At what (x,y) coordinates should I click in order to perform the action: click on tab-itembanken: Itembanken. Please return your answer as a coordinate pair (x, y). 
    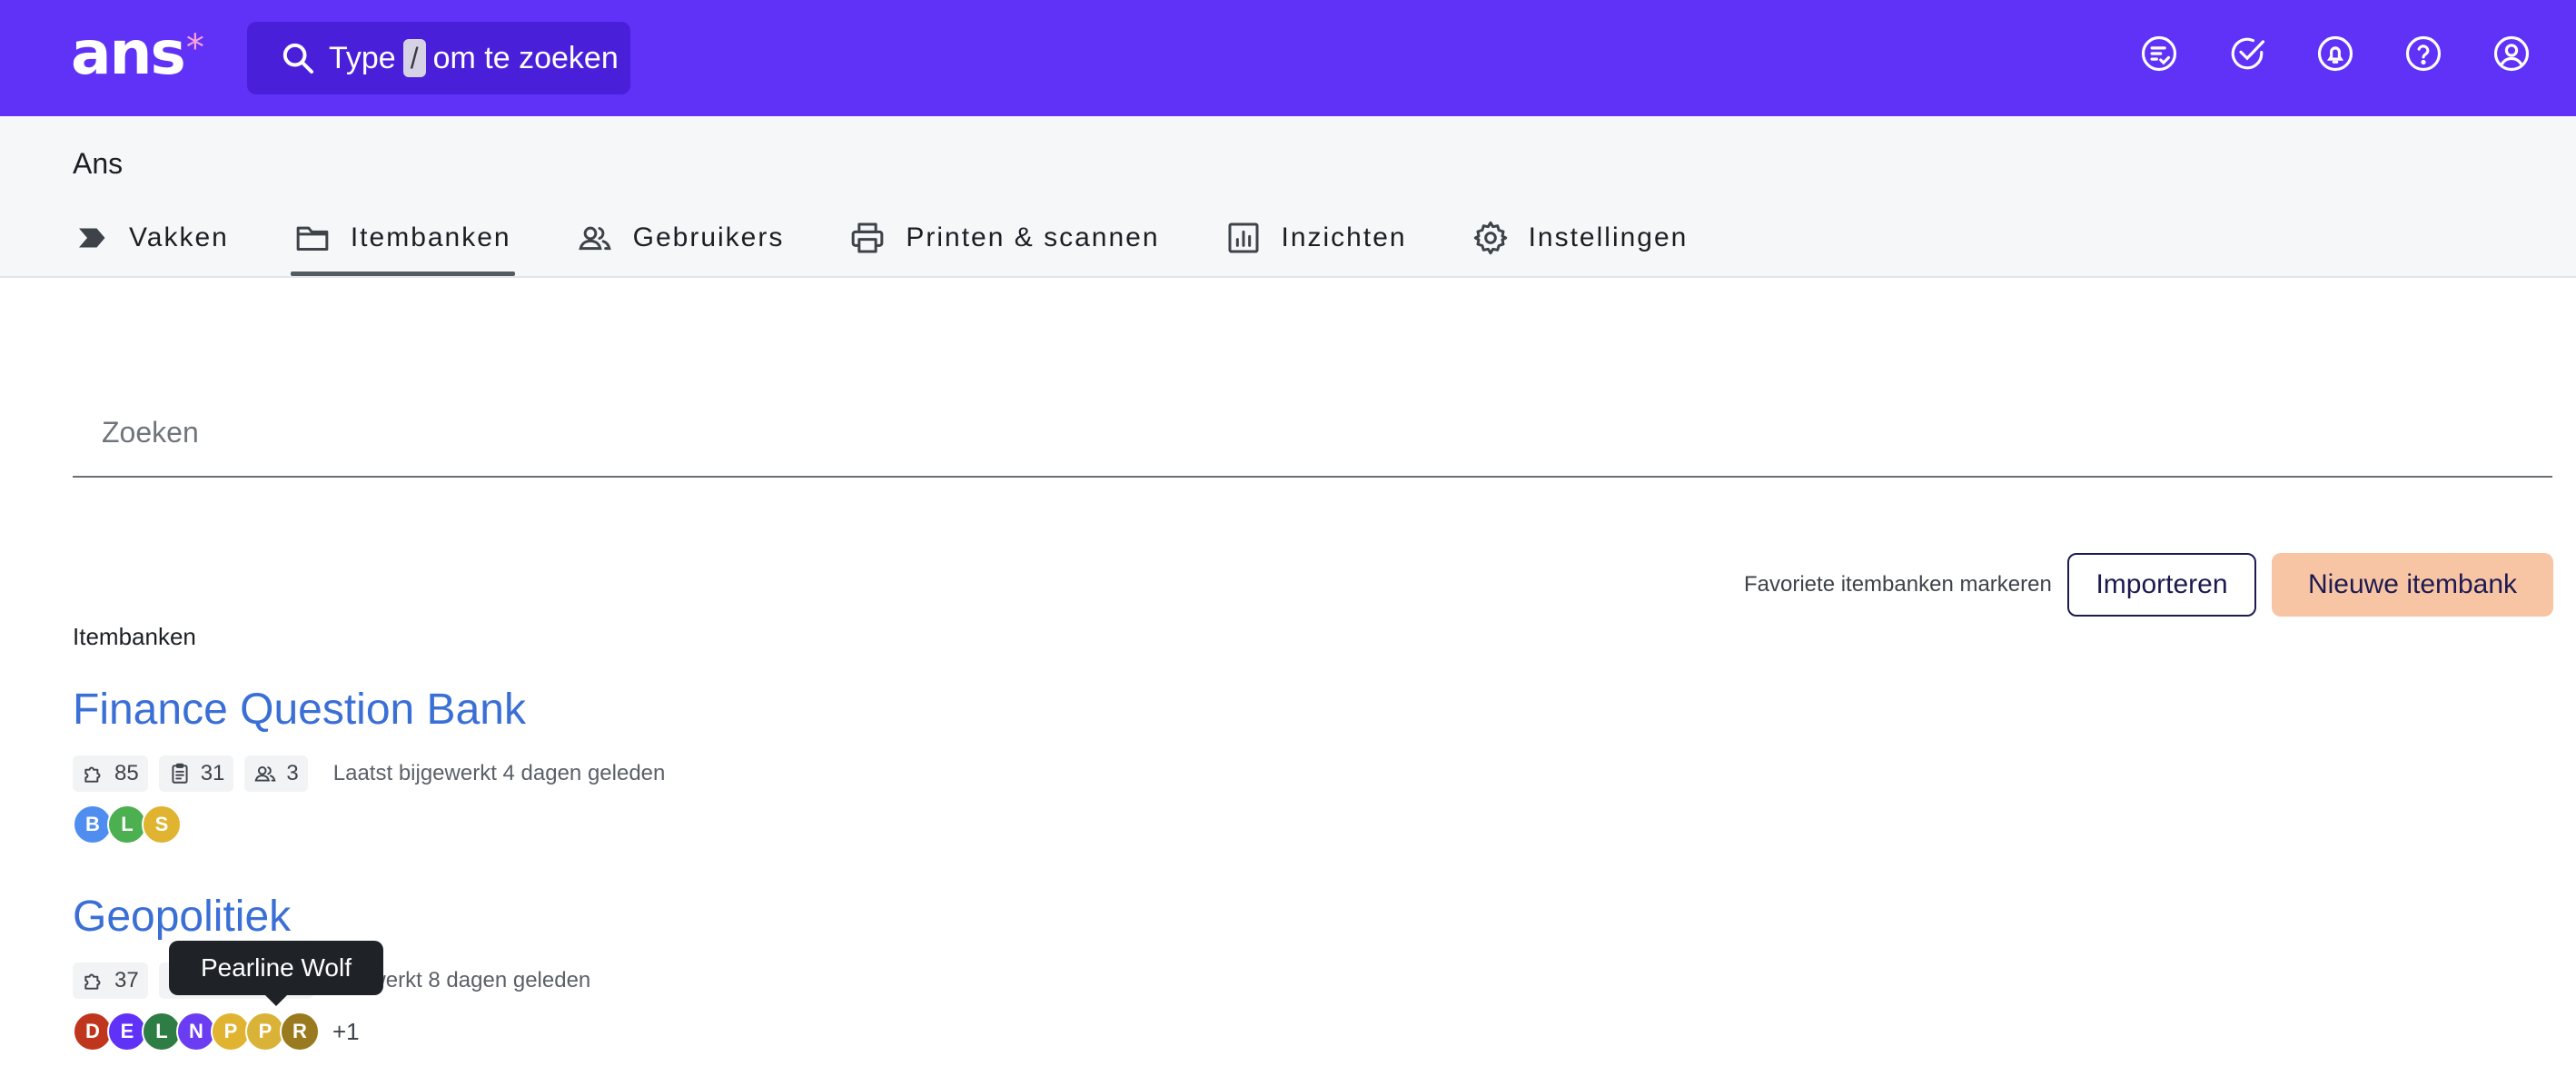
    Looking at the image, I should click on (402, 241).